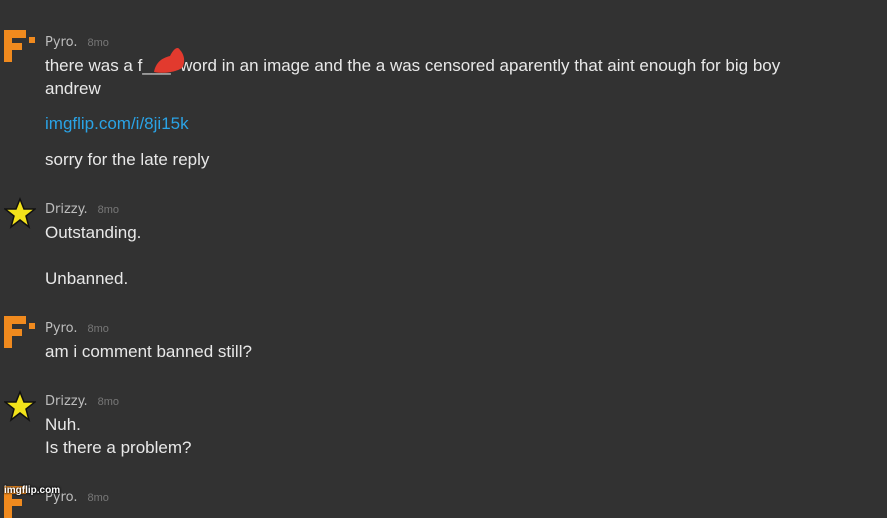 The image size is (887, 518). I want to click on comment-text: Unbanned., so click(87, 278).